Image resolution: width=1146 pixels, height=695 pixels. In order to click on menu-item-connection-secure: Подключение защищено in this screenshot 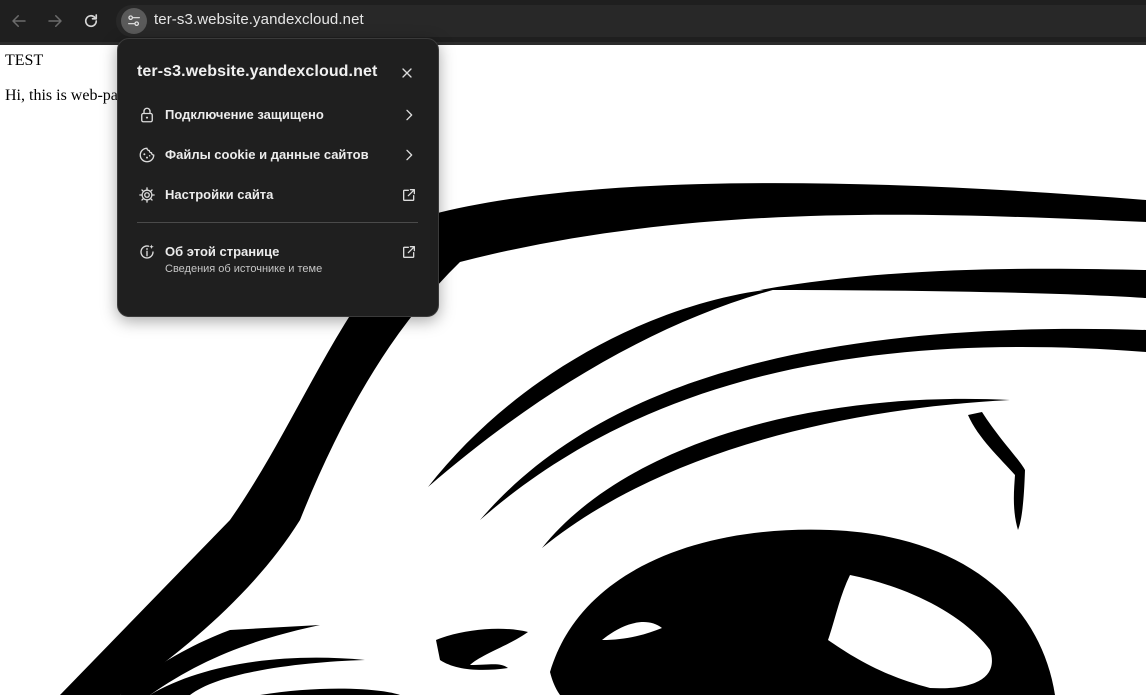, I will do `click(278, 115)`.